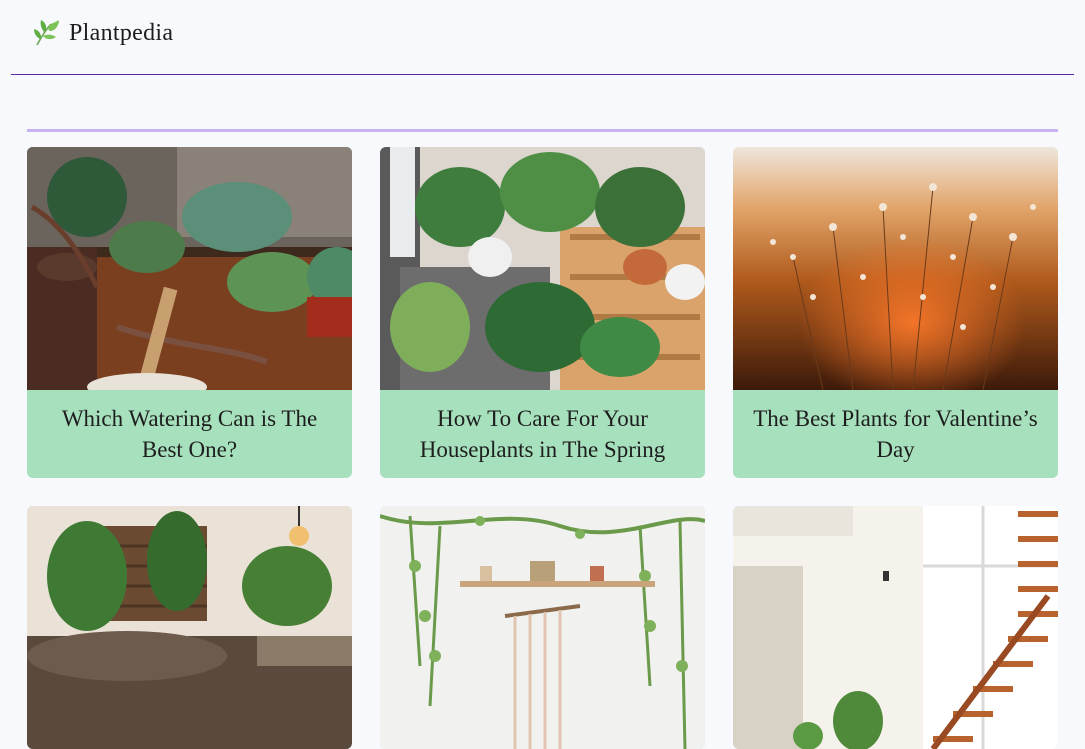 This screenshot has width=1085, height=749. What do you see at coordinates (46, 33) in the screenshot?
I see `leaf-icon` at bounding box center [46, 33].